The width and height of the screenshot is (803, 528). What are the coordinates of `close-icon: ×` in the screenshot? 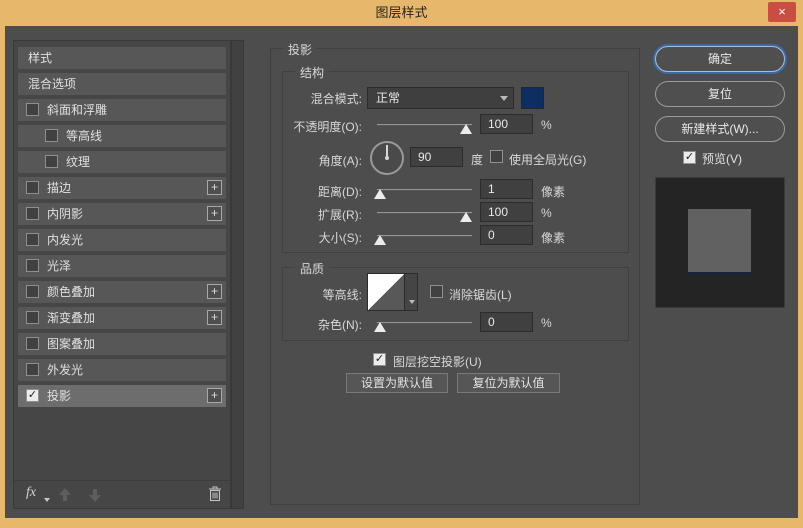 It's located at (782, 11).